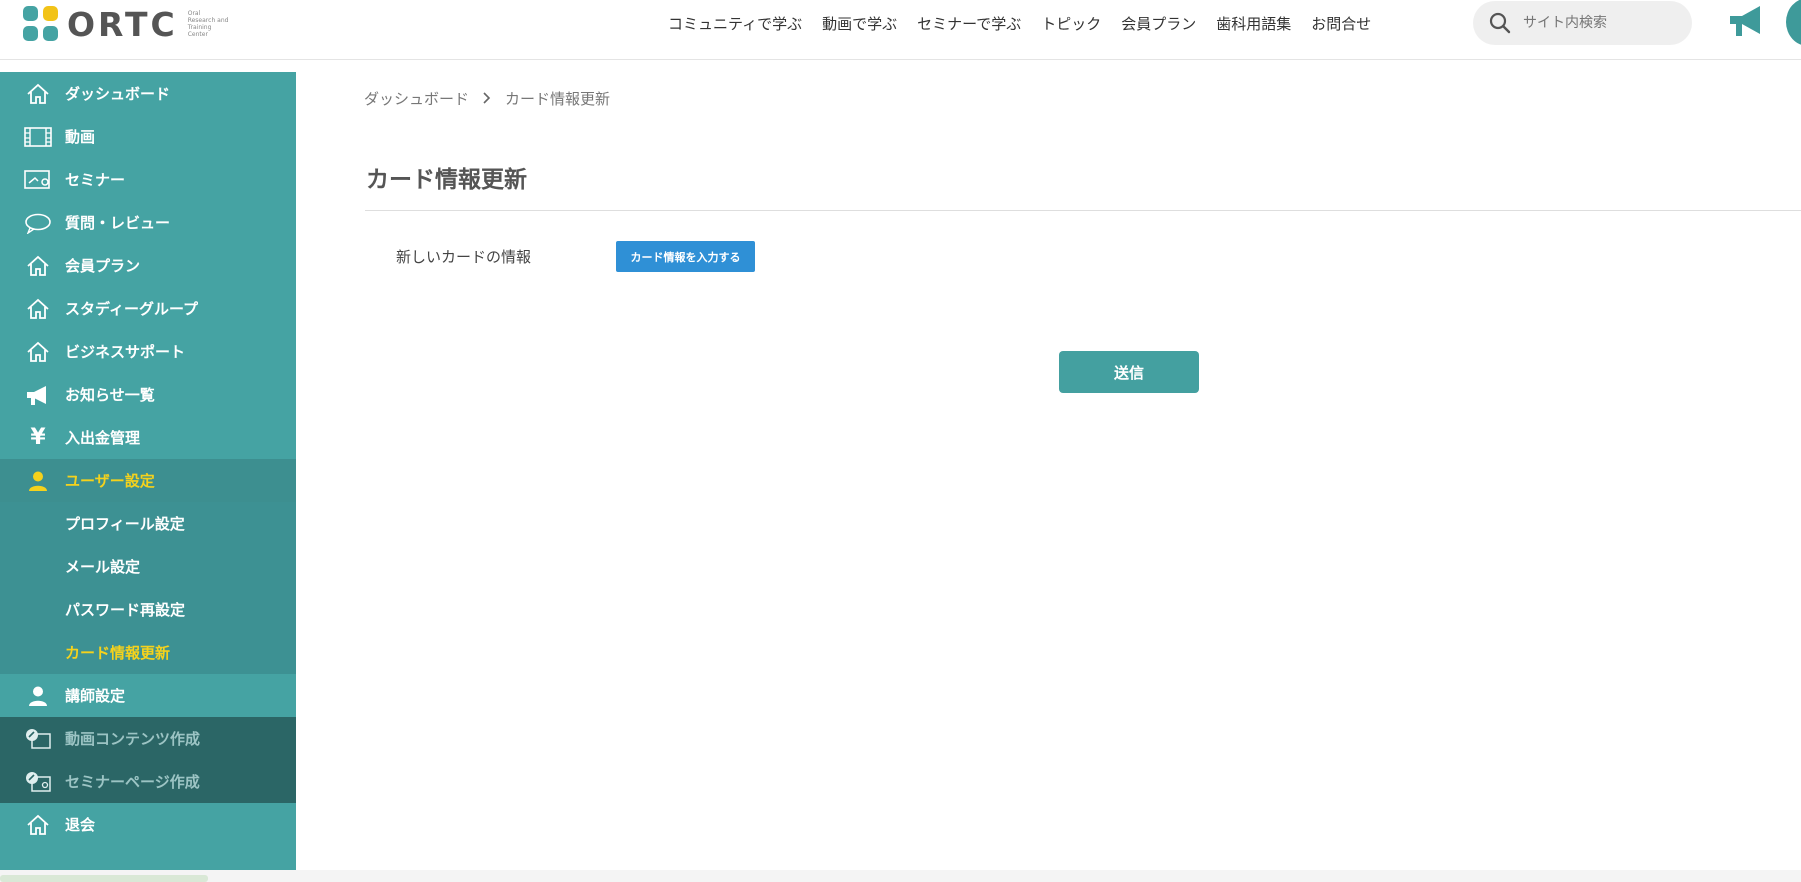 Image resolution: width=1801 pixels, height=882 pixels. What do you see at coordinates (1253, 23) in the screenshot?
I see `nav-glossary: 歯科用語集` at bounding box center [1253, 23].